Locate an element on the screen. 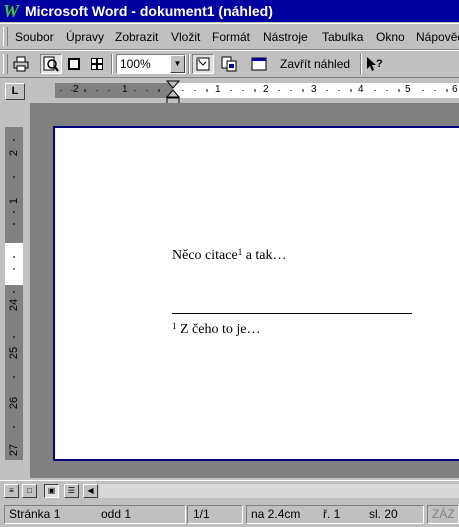  scroll-left-button: ◀ is located at coordinates (90, 491).